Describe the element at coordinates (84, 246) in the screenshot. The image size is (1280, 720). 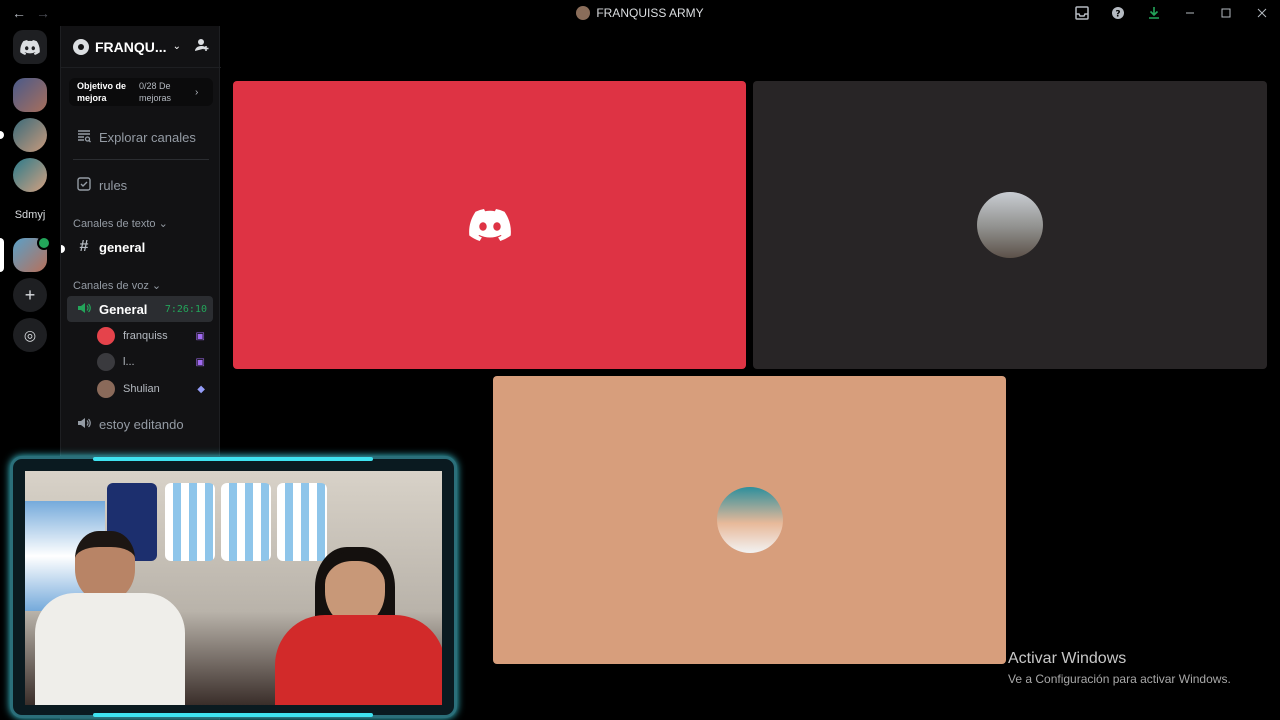
I see `hashtag-icon: #` at that location.